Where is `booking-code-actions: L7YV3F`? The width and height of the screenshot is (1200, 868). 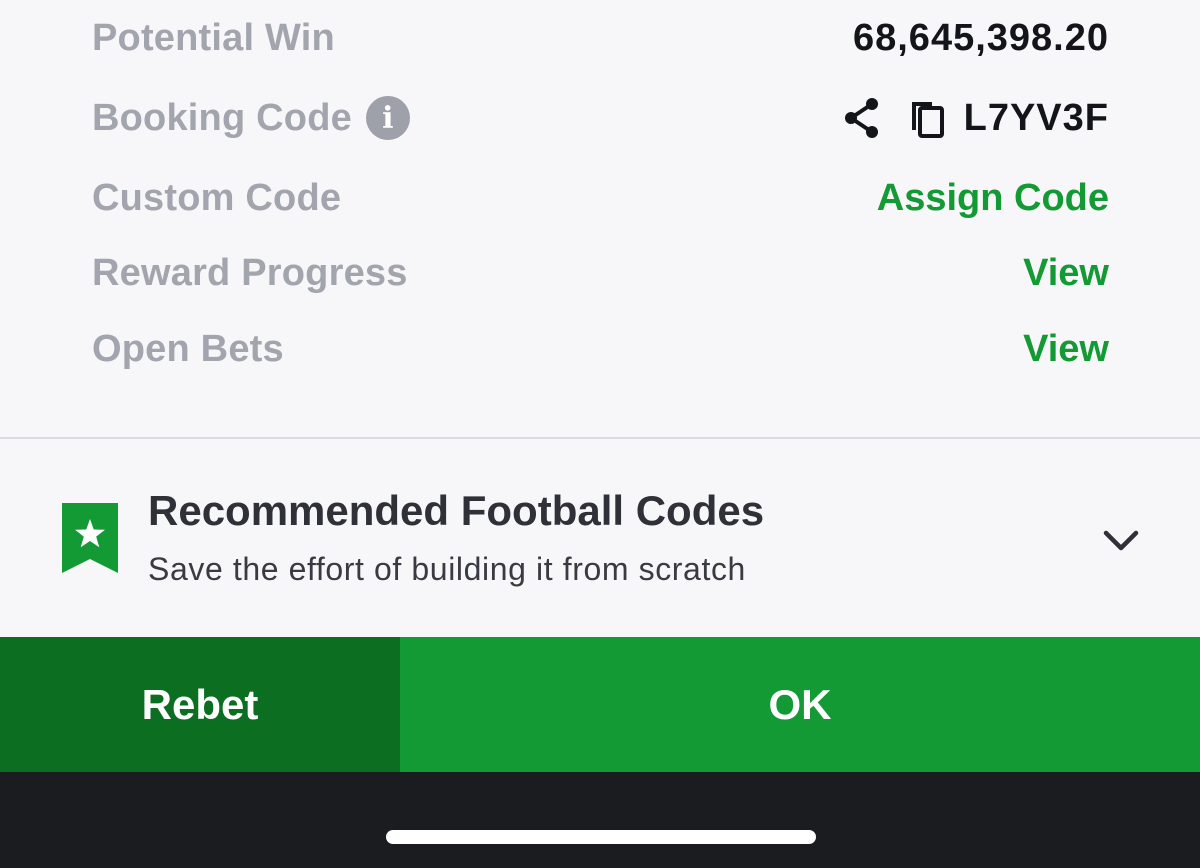 booking-code-actions: L7YV3F is located at coordinates (974, 118).